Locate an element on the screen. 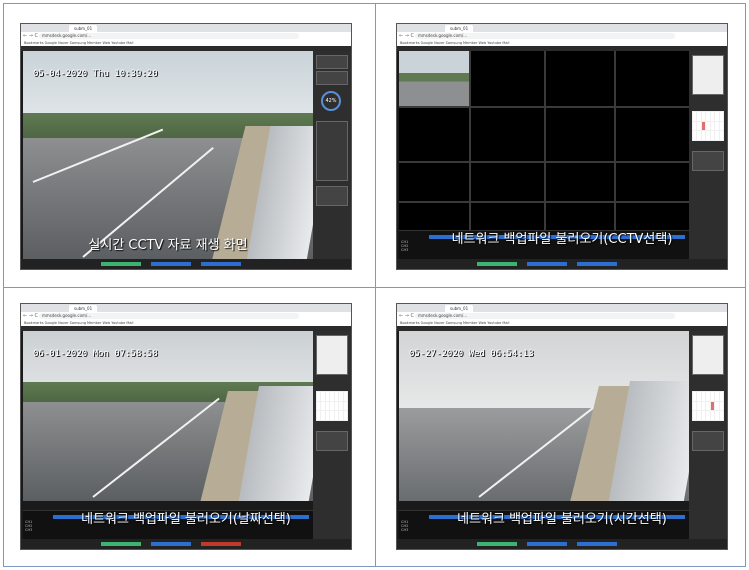  osd-timestamp: 05-04-2020 Thu 10:39:20 is located at coordinates (95, 74).